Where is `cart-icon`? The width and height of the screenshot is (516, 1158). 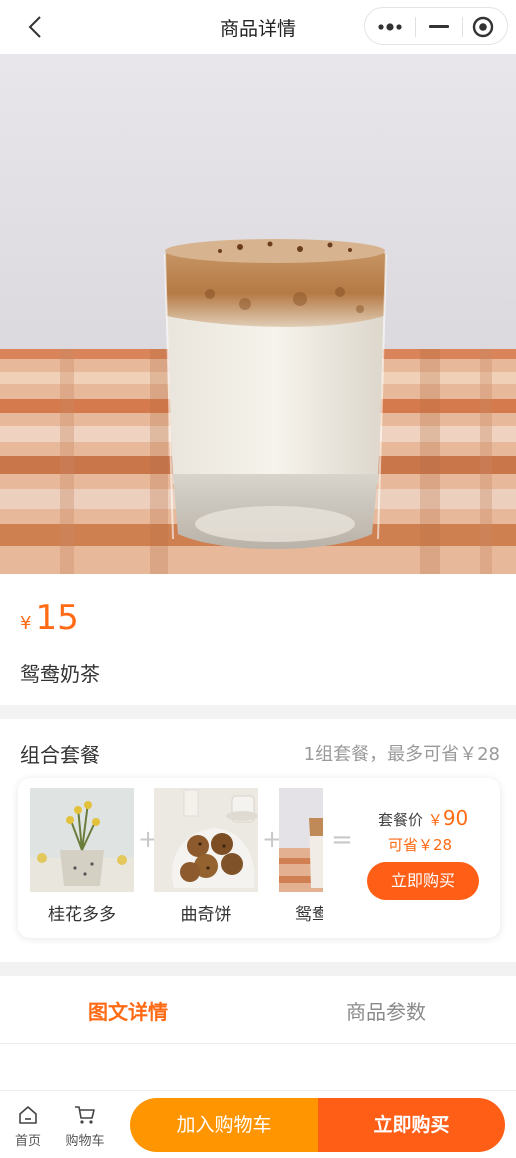
cart-icon is located at coordinates (85, 1115).